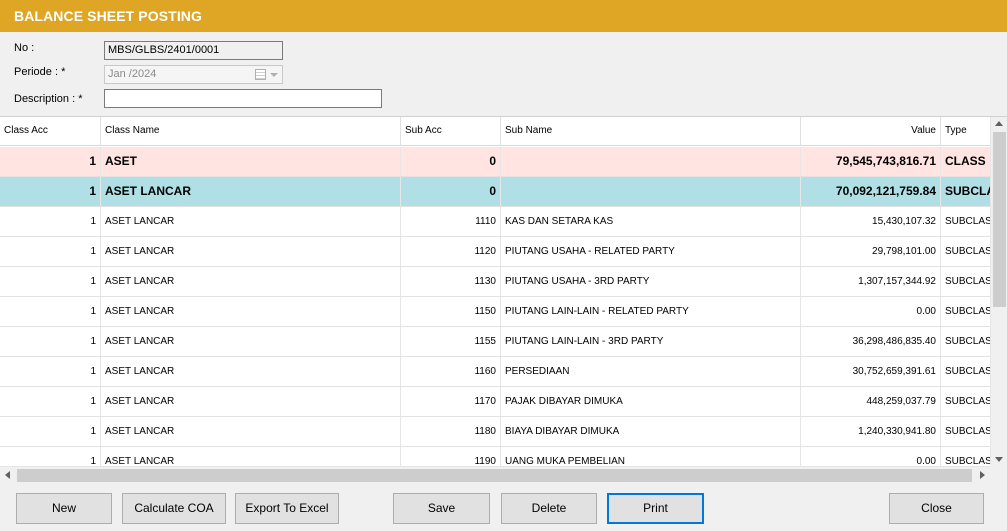  Describe the element at coordinates (549, 508) in the screenshot. I see `delete-button: Delete` at that location.